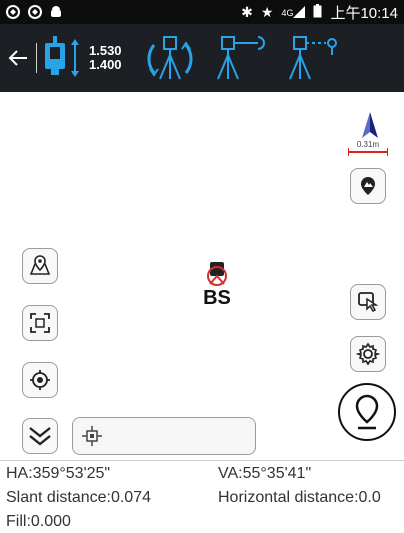 The height and width of the screenshot is (533, 404). I want to click on back-arrow-icon, so click(17, 58).